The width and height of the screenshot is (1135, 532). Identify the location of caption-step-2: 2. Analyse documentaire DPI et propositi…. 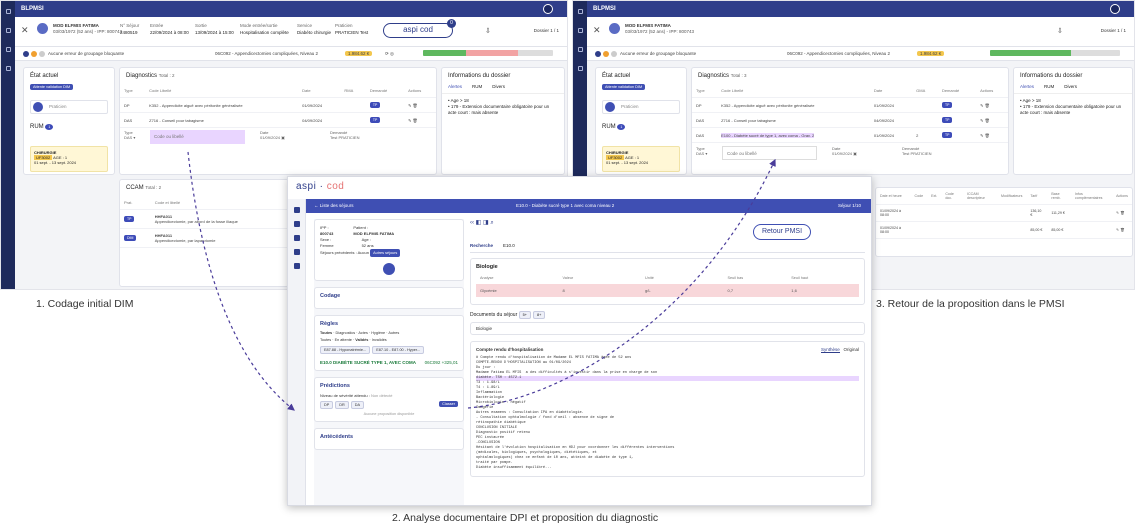
(525, 518).